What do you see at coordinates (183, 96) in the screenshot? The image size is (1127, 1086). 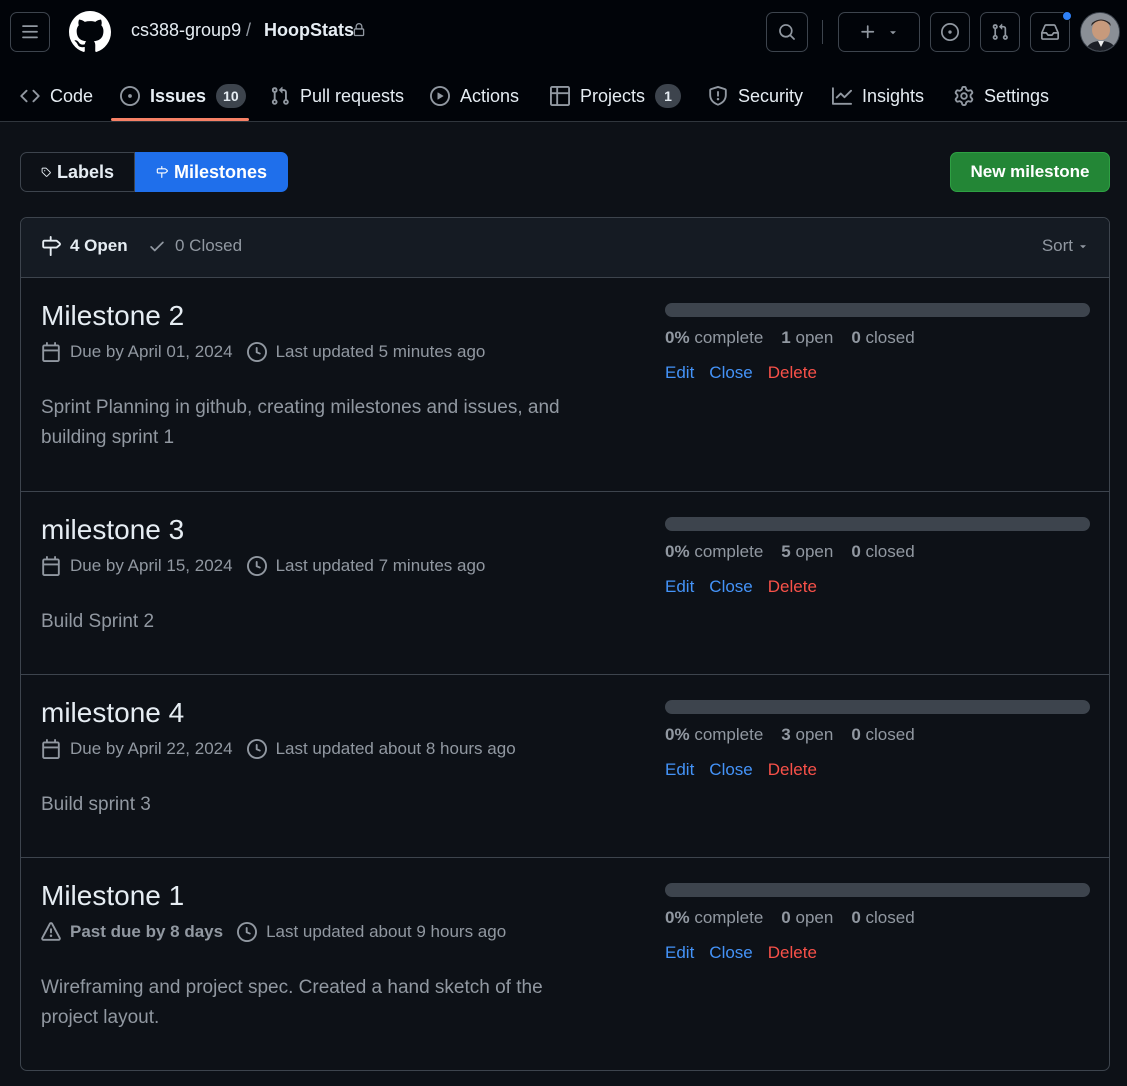 I see `tab-issues: Issues 10` at bounding box center [183, 96].